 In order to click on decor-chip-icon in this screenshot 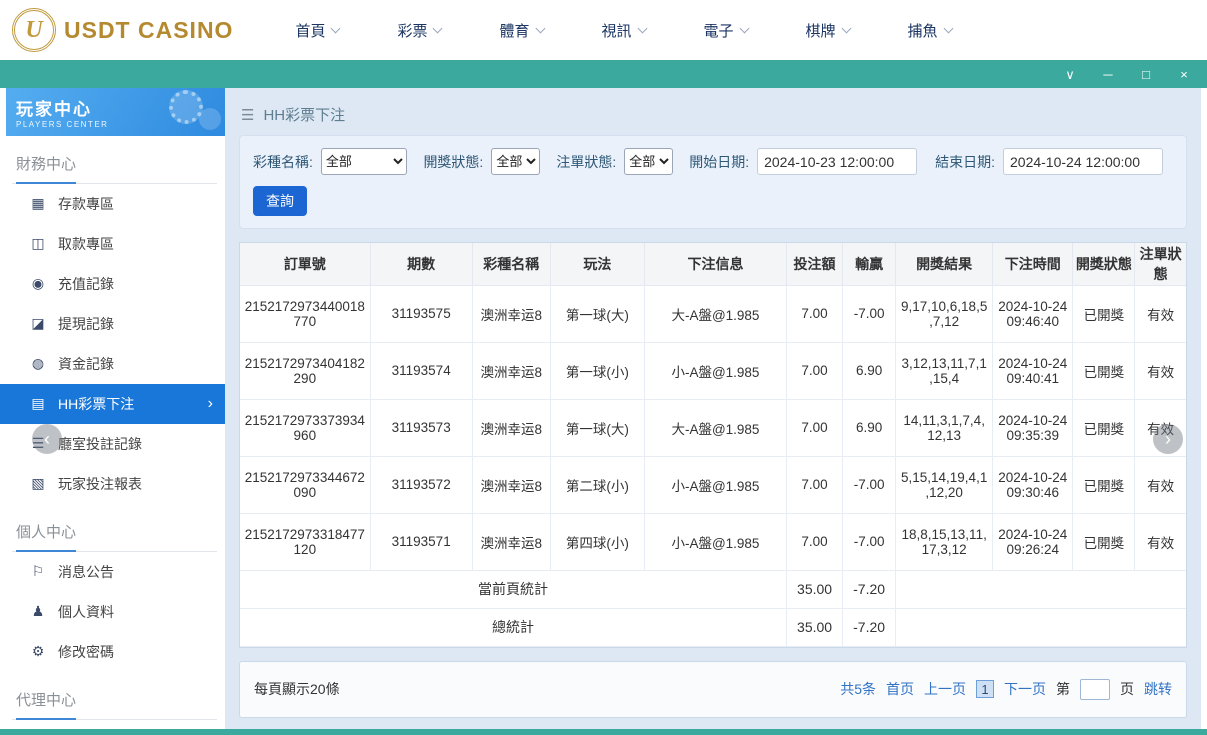, I will do `click(186, 107)`.